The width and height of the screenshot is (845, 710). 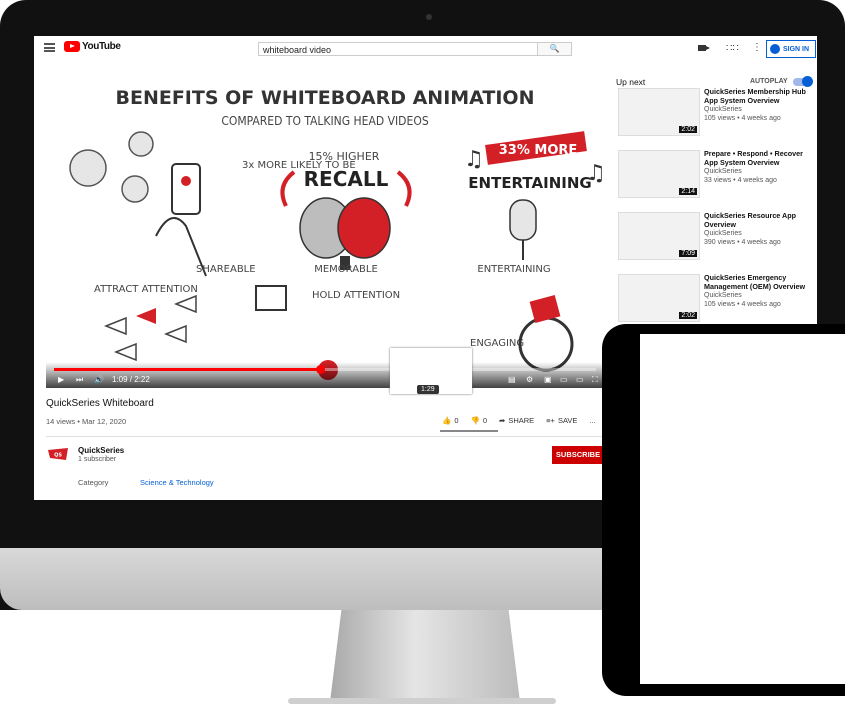 What do you see at coordinates (550, 420) in the screenshot?
I see `playlist-add-icon: ≡+` at bounding box center [550, 420].